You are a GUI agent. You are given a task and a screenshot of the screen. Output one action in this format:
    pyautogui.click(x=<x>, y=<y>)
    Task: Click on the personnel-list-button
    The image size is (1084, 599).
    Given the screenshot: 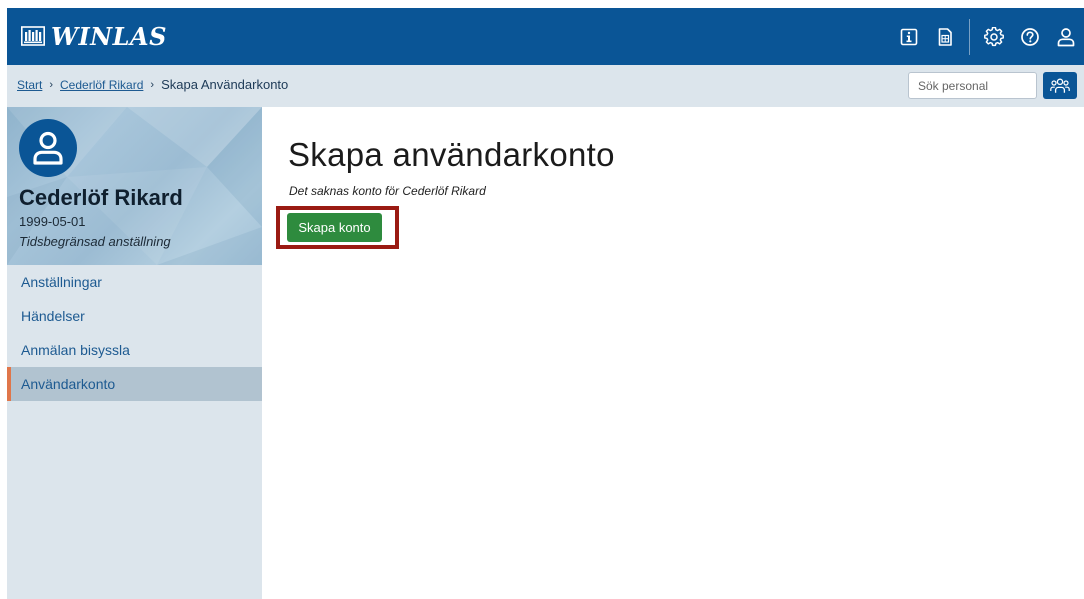 What is the action you would take?
    pyautogui.click(x=1060, y=85)
    